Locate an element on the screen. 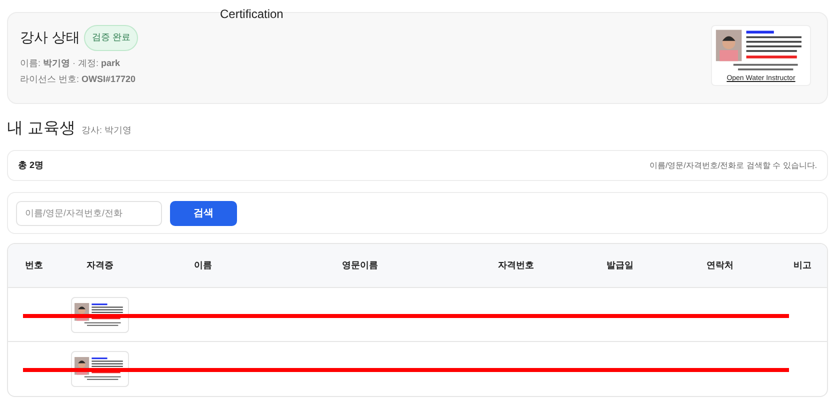 The height and width of the screenshot is (419, 835). column-header: 발급일 is located at coordinates (620, 265).